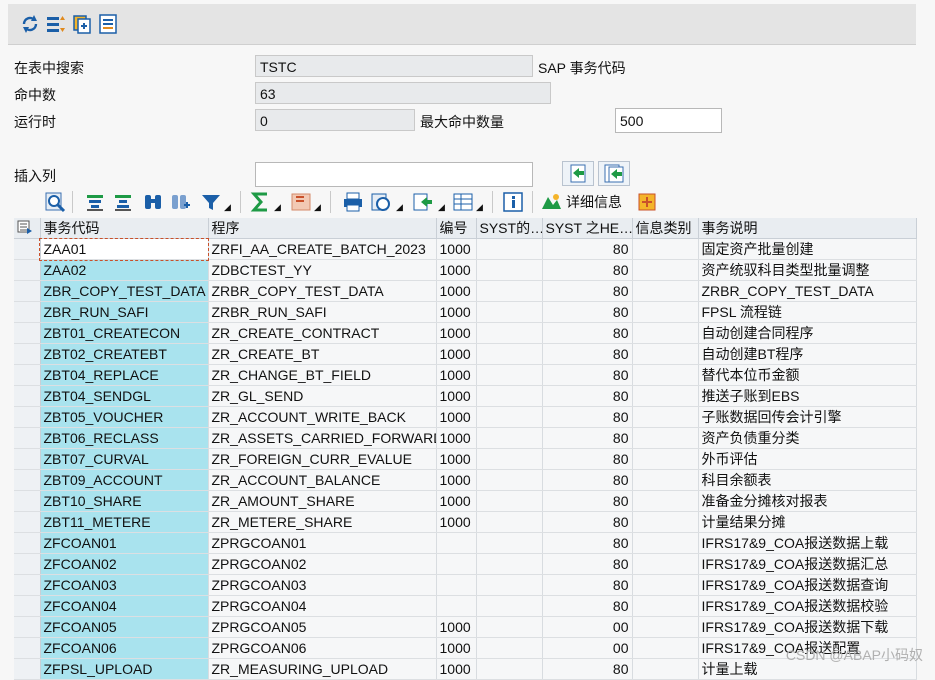  What do you see at coordinates (807, 438) in the screenshot?
I see `table-cell: 资产负债重分类` at bounding box center [807, 438].